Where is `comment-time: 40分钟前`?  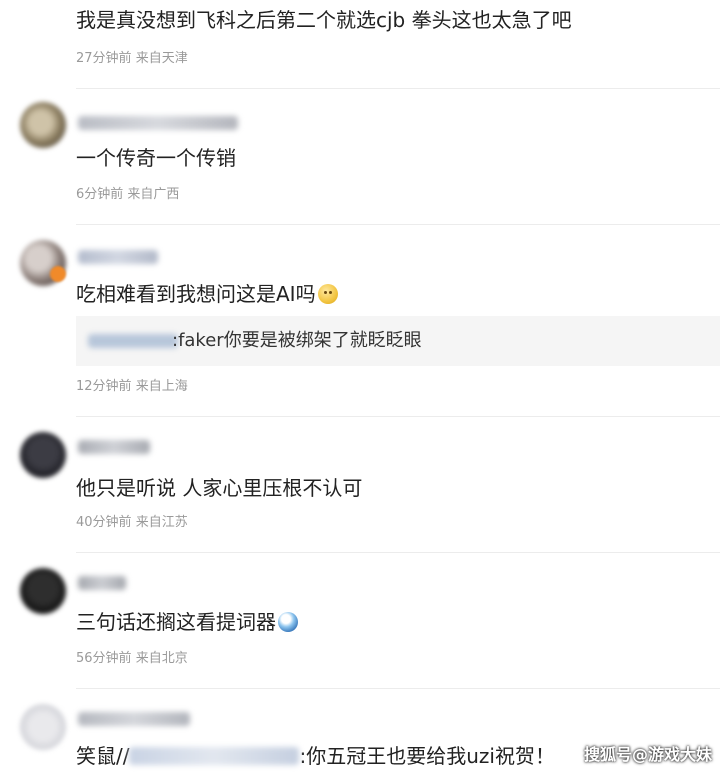 comment-time: 40分钟前 is located at coordinates (104, 522).